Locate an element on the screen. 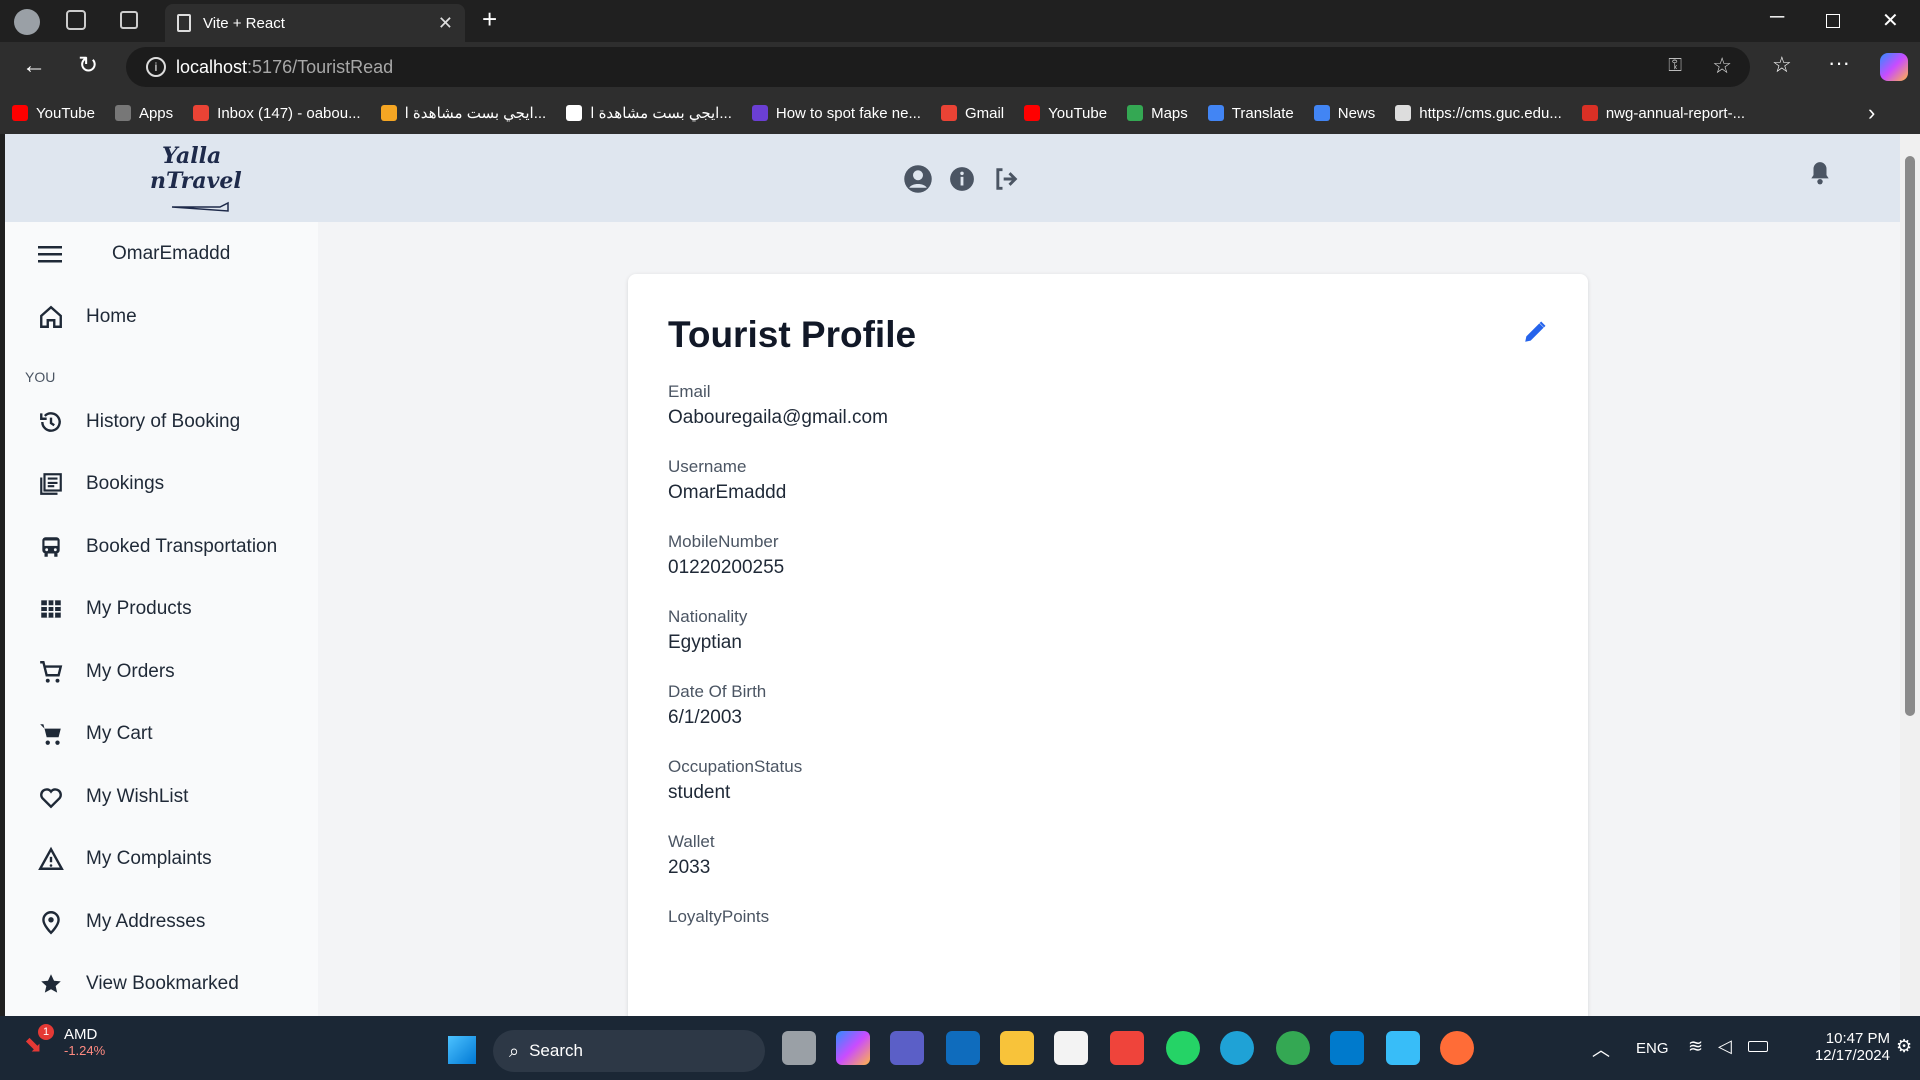 The height and width of the screenshot is (1080, 1920). logout-icon is located at coordinates (1006, 179).